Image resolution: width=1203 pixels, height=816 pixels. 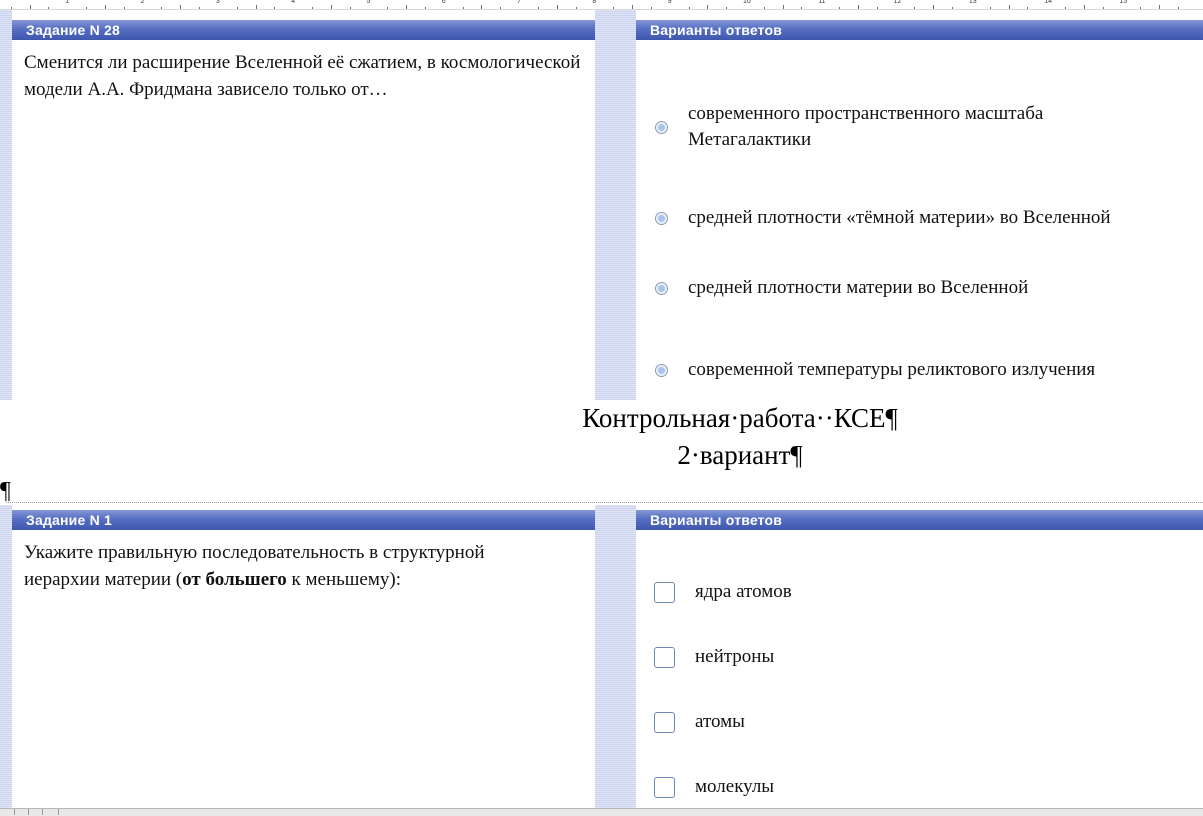 I want to click on question-header: Задание N 28, so click(x=303, y=30).